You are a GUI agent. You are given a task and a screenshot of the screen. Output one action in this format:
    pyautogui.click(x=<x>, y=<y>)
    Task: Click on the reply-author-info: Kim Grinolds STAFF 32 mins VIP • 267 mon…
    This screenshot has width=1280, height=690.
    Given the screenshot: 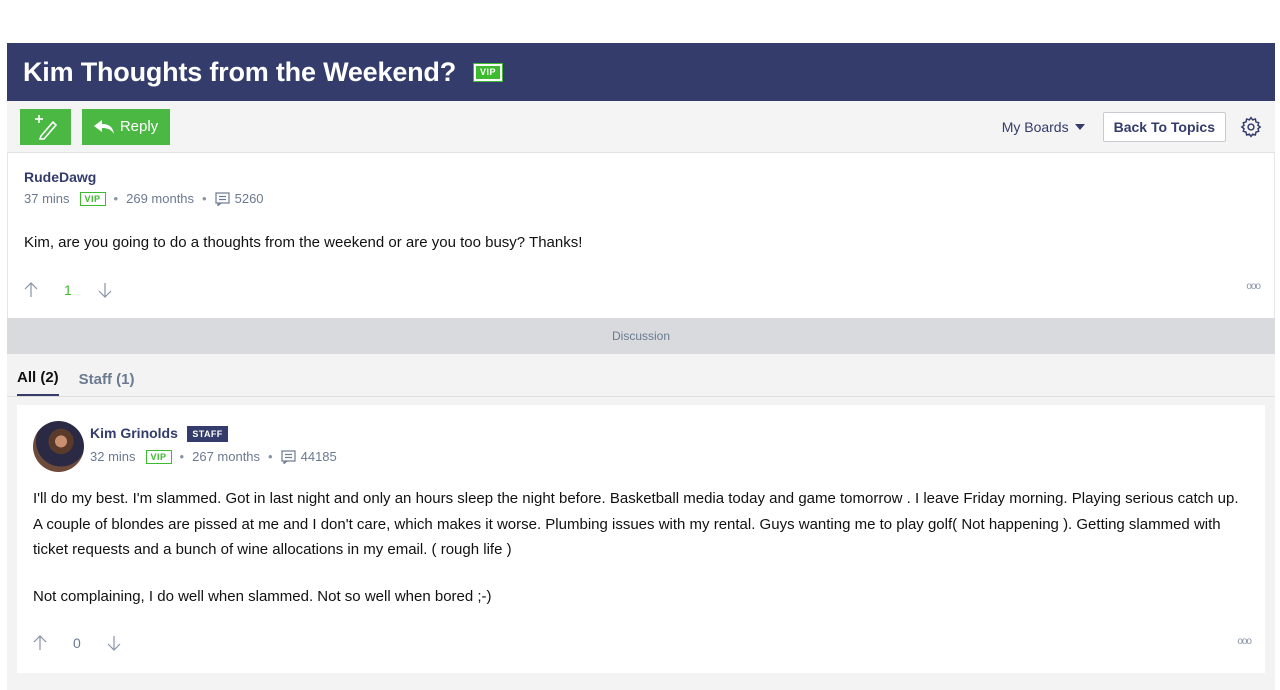 What is the action you would take?
    pyautogui.click(x=213, y=442)
    